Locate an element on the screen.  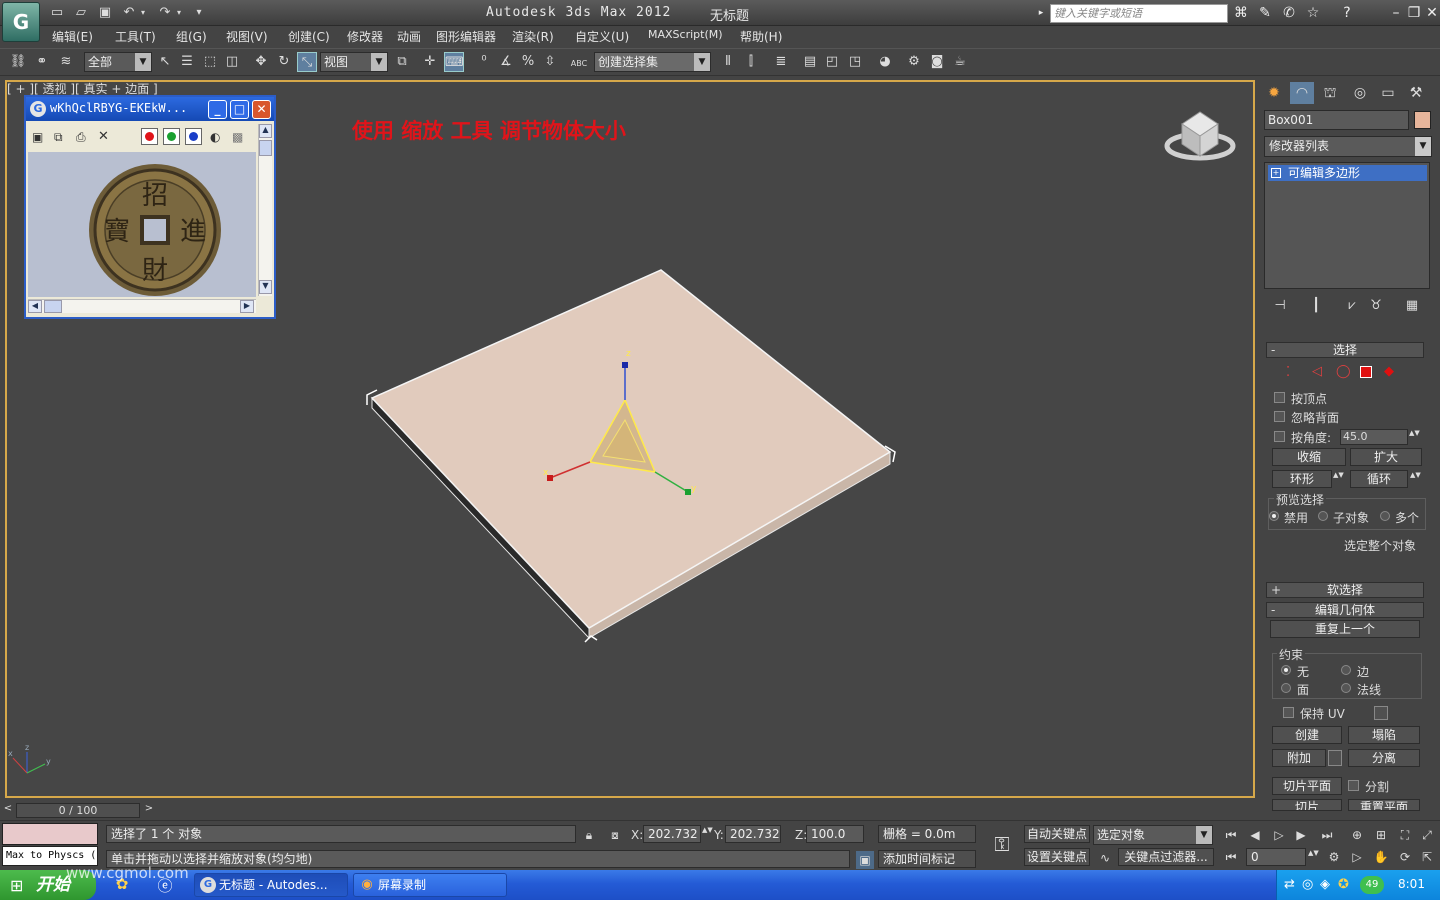
y-coordinate-field: 202.732 is located at coordinates (753, 834).